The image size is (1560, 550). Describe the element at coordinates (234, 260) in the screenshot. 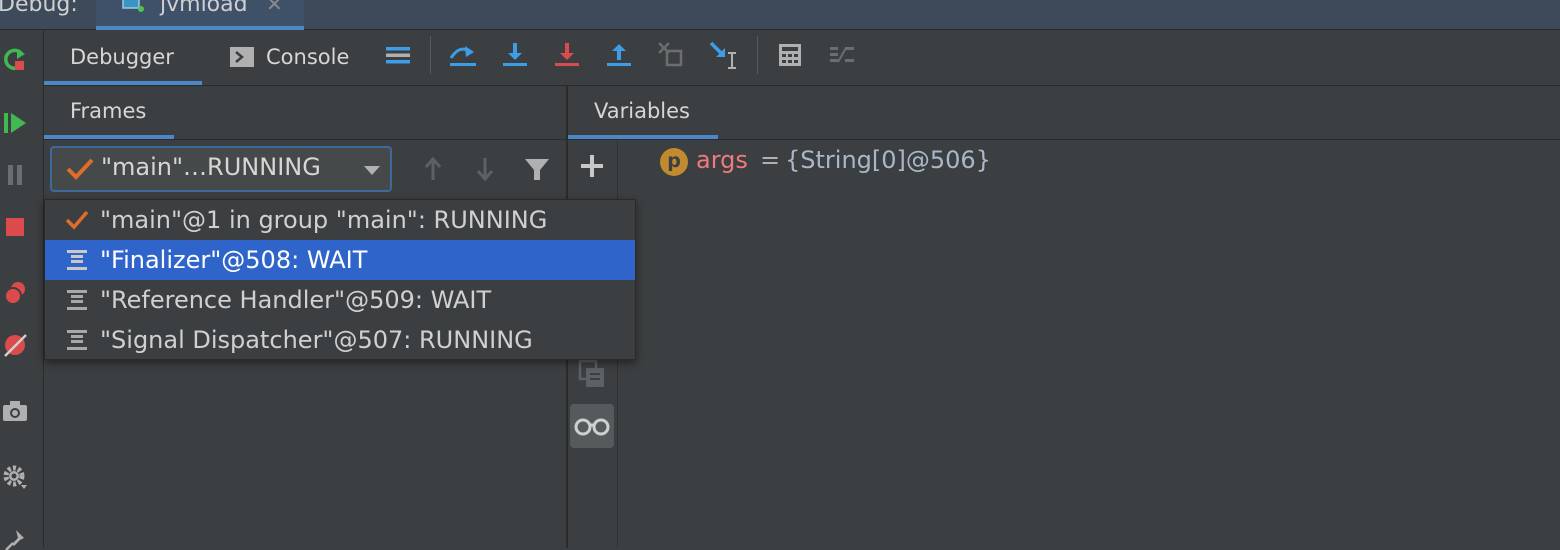

I see `thread-label: "Finalizer"@508: WAIT` at that location.